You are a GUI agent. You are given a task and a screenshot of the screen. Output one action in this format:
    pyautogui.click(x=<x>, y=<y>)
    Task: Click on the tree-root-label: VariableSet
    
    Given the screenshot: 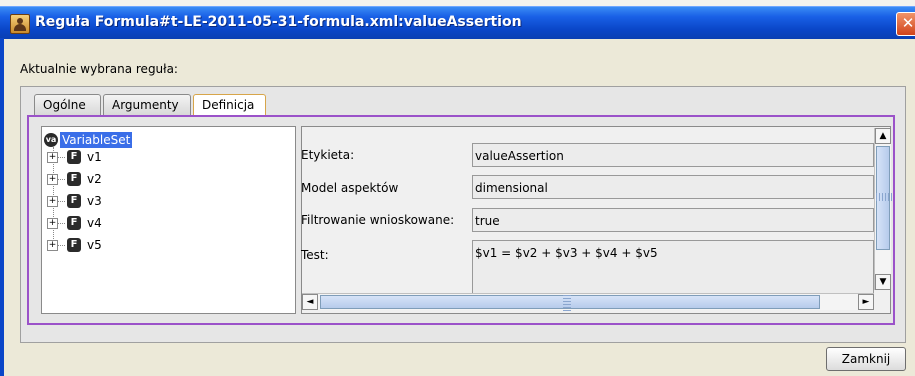 What is the action you would take?
    pyautogui.click(x=96, y=140)
    